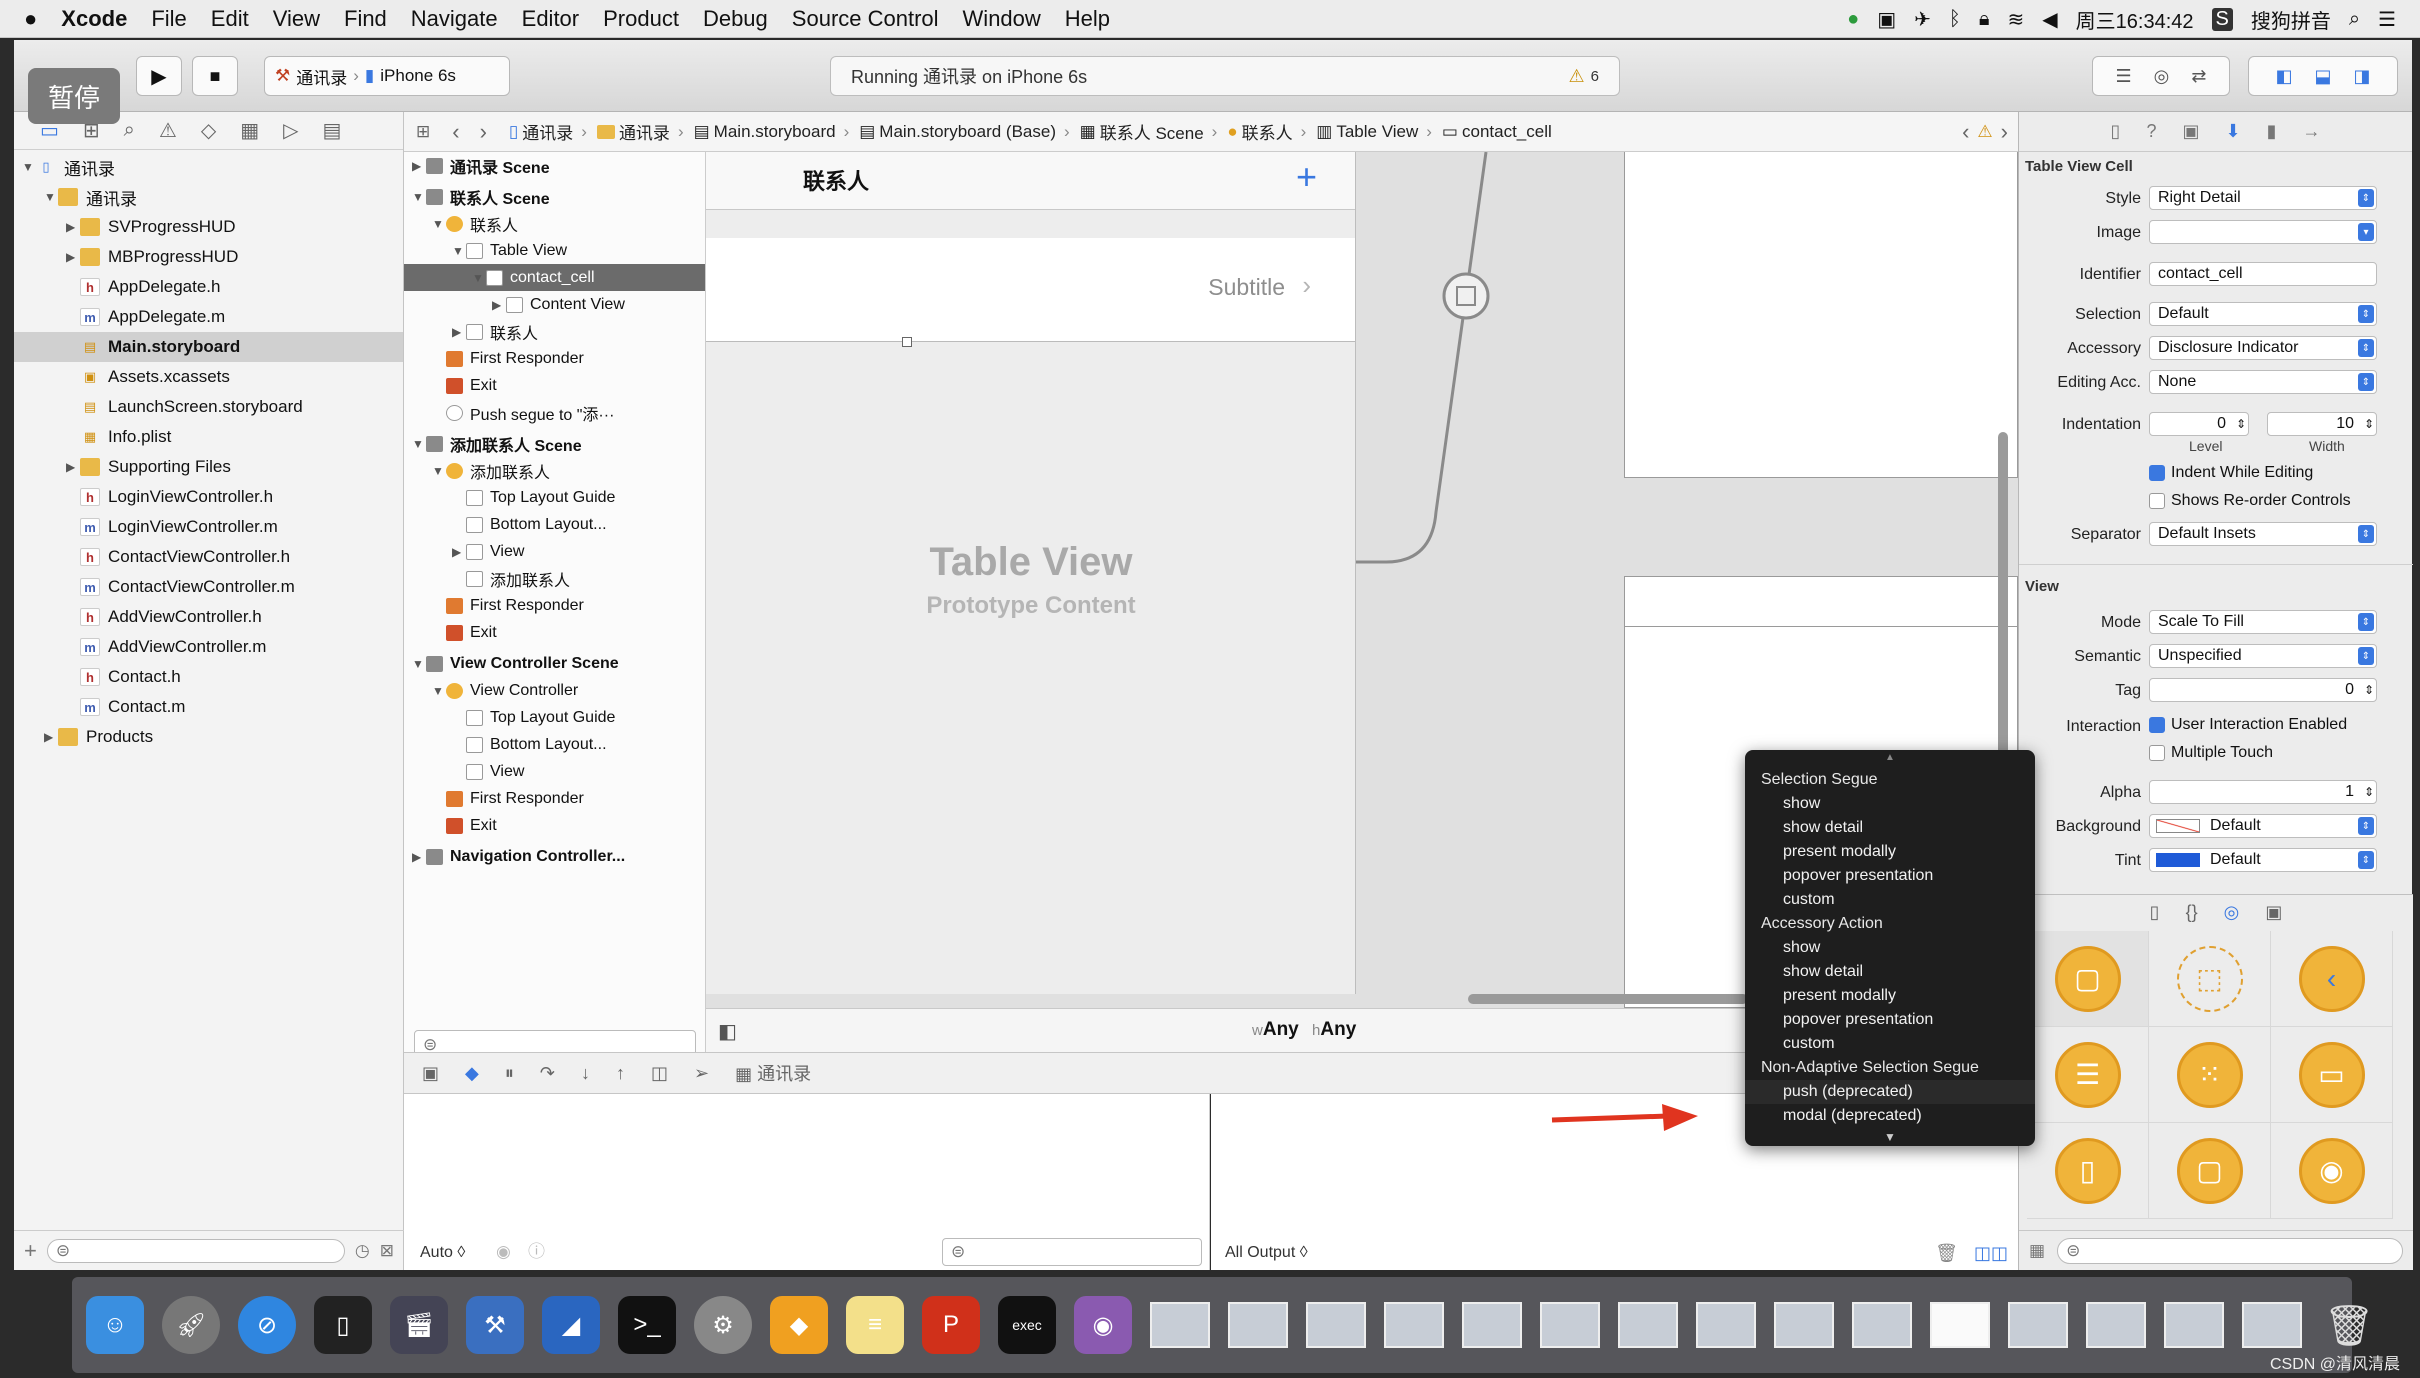 The width and height of the screenshot is (2420, 1378). I want to click on screen-record-icon: ▣, so click(1886, 19).